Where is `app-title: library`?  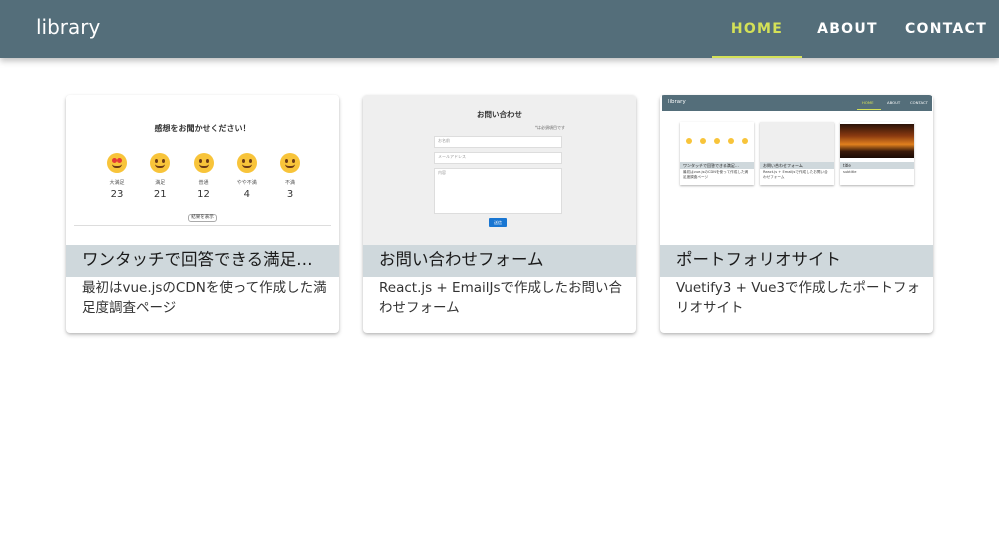
app-title: library is located at coordinates (68, 27).